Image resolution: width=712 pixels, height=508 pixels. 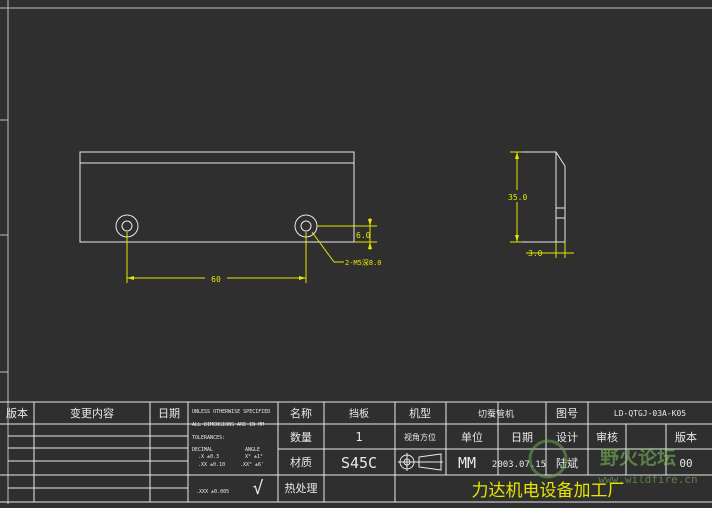 I want to click on dimension-6-label: 6.0, so click(x=363, y=235).